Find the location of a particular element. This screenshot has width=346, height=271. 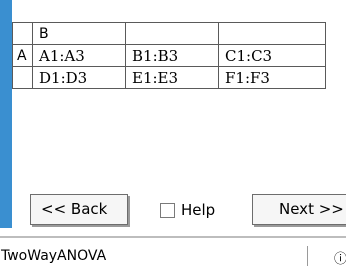

checkbox-box is located at coordinates (167, 210).